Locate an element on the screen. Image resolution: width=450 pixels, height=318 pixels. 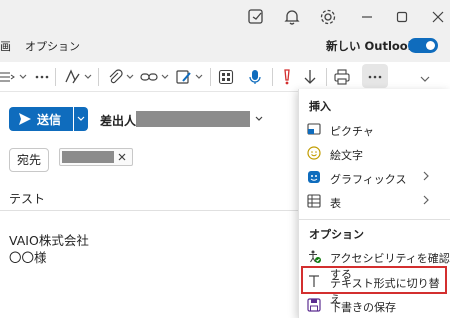
emoji-icon is located at coordinates (314, 153).